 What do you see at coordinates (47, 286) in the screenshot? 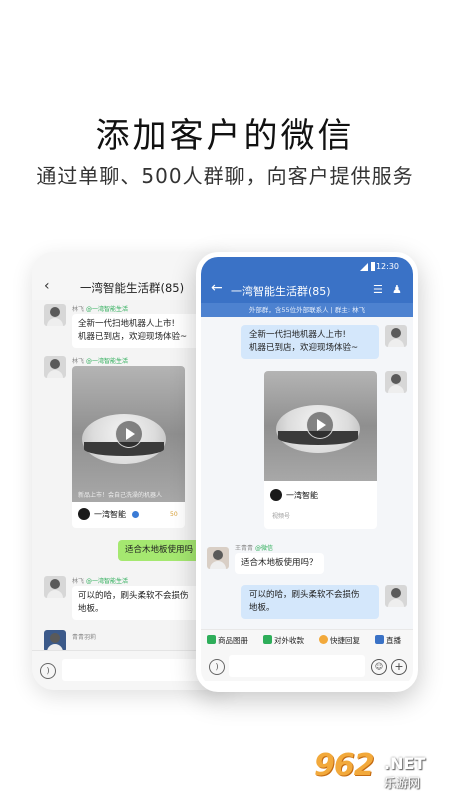
I see `chevron-left-icon: ‹` at bounding box center [47, 286].